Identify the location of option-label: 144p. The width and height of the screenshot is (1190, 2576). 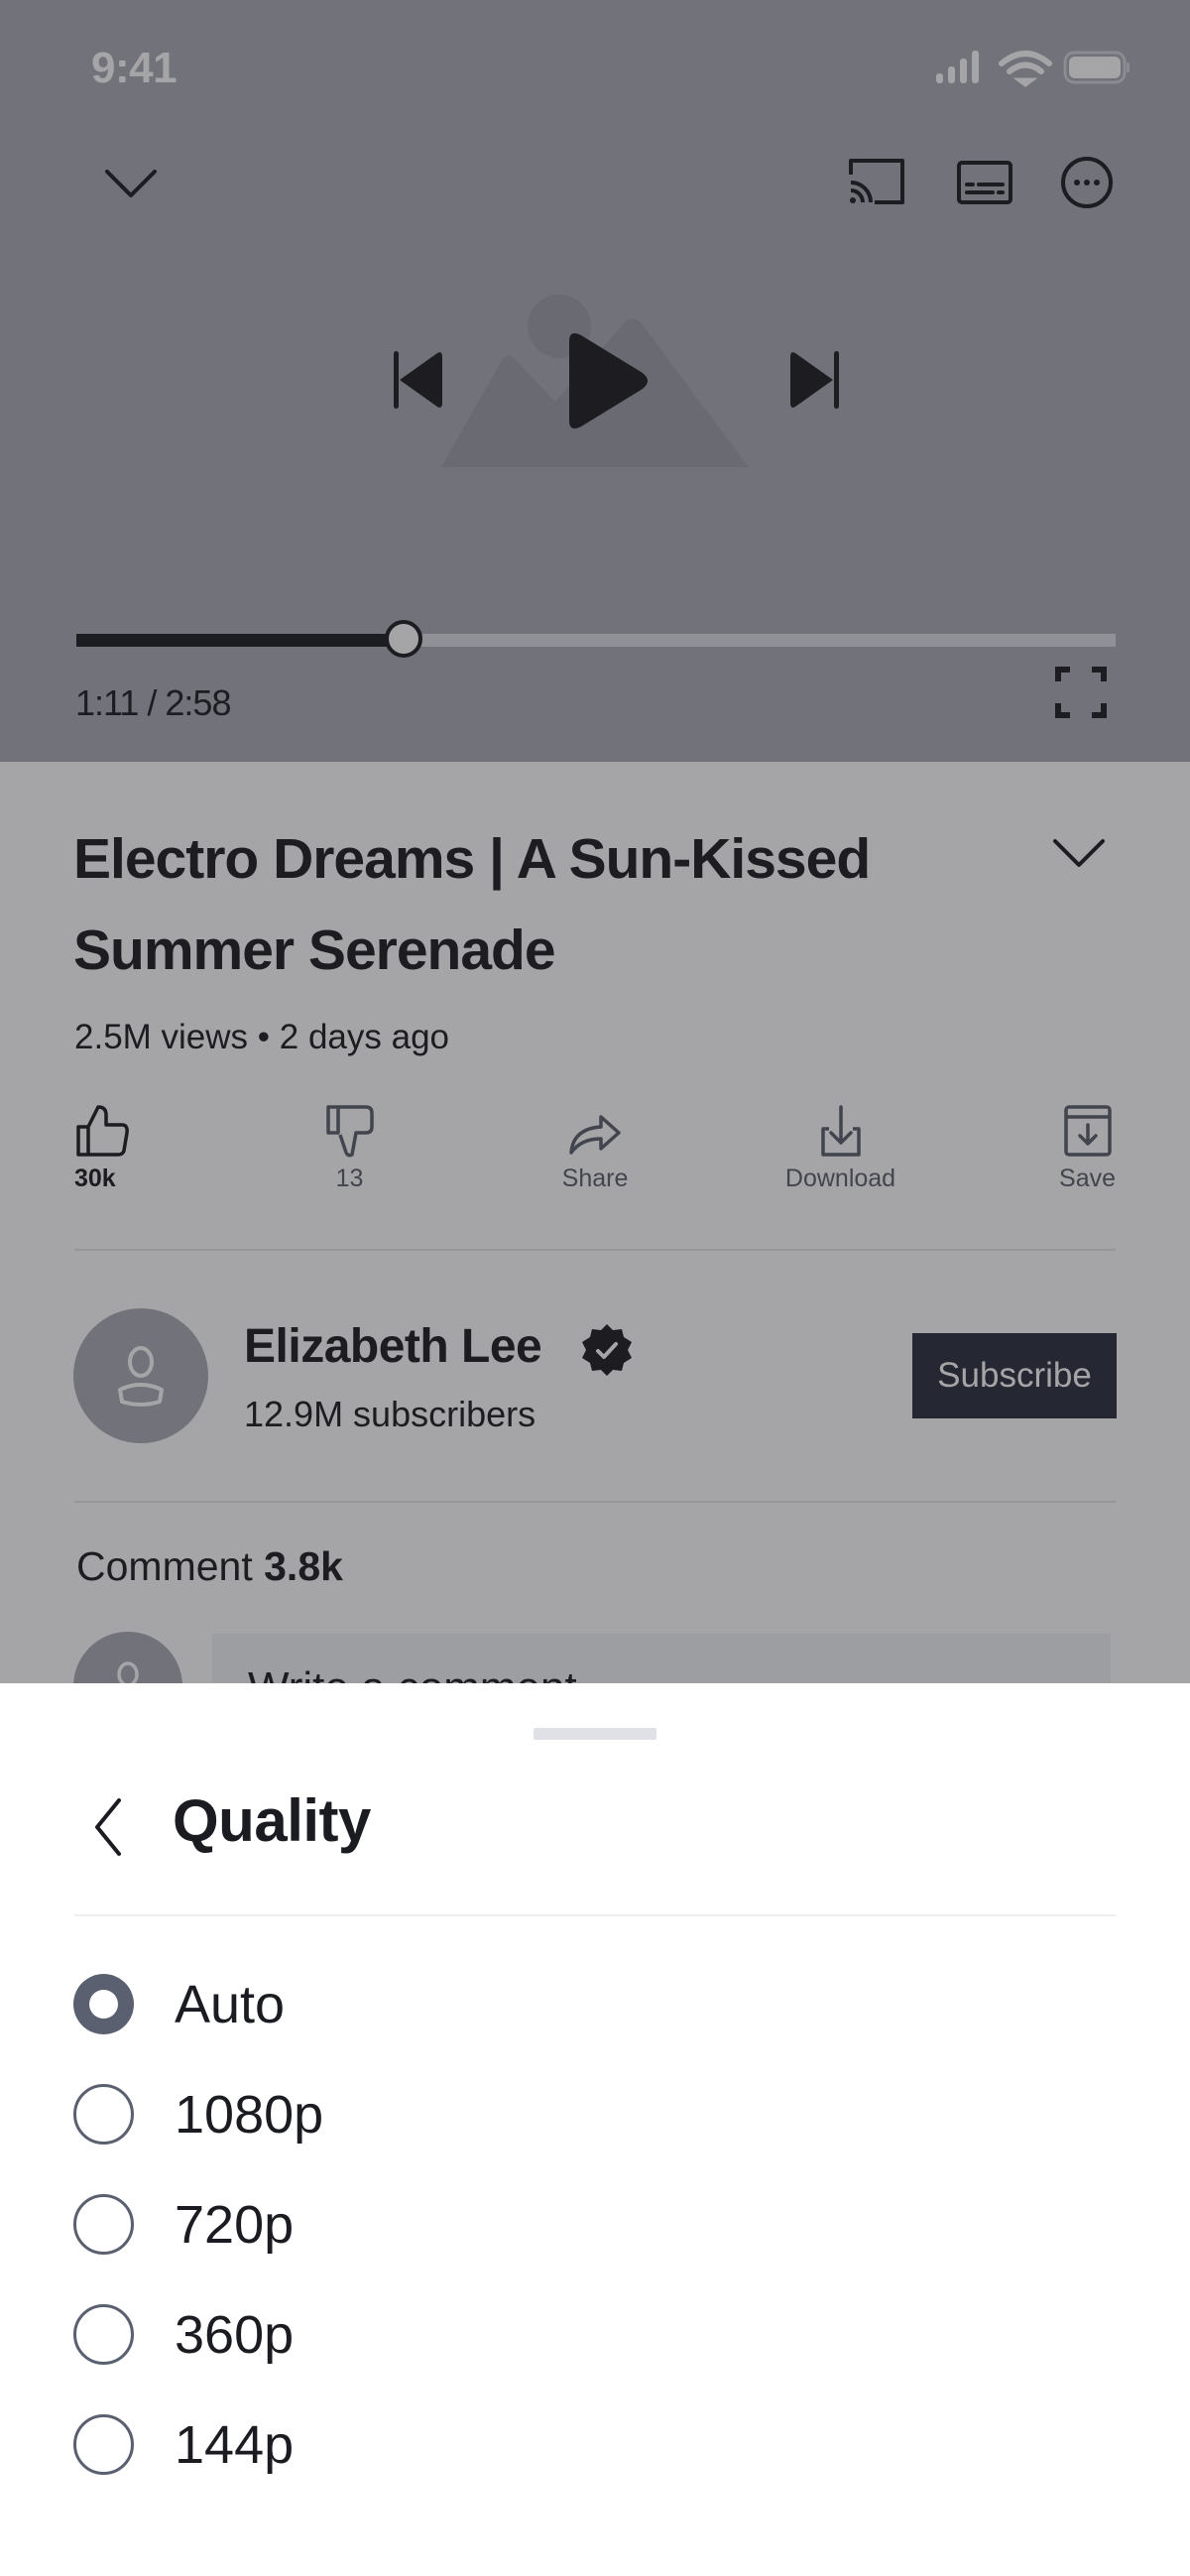
(235, 2444).